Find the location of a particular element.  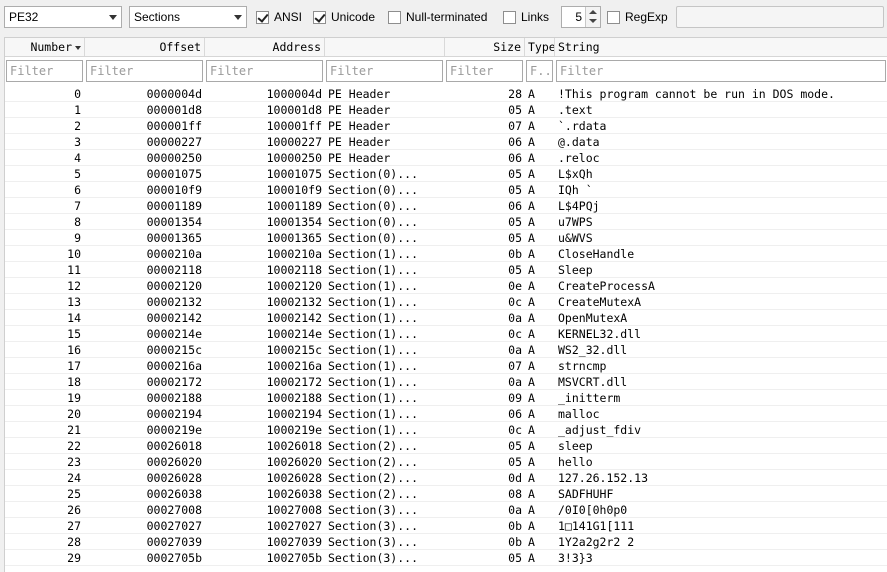

spin-buttons is located at coordinates (592, 17).